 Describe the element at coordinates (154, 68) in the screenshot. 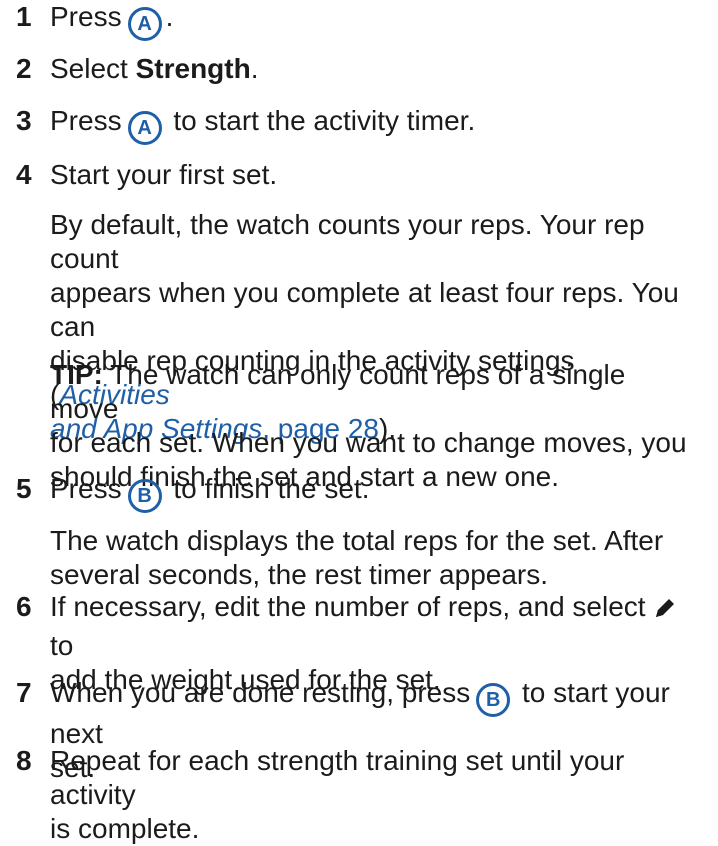

I see `step-text: Select Strength.` at that location.